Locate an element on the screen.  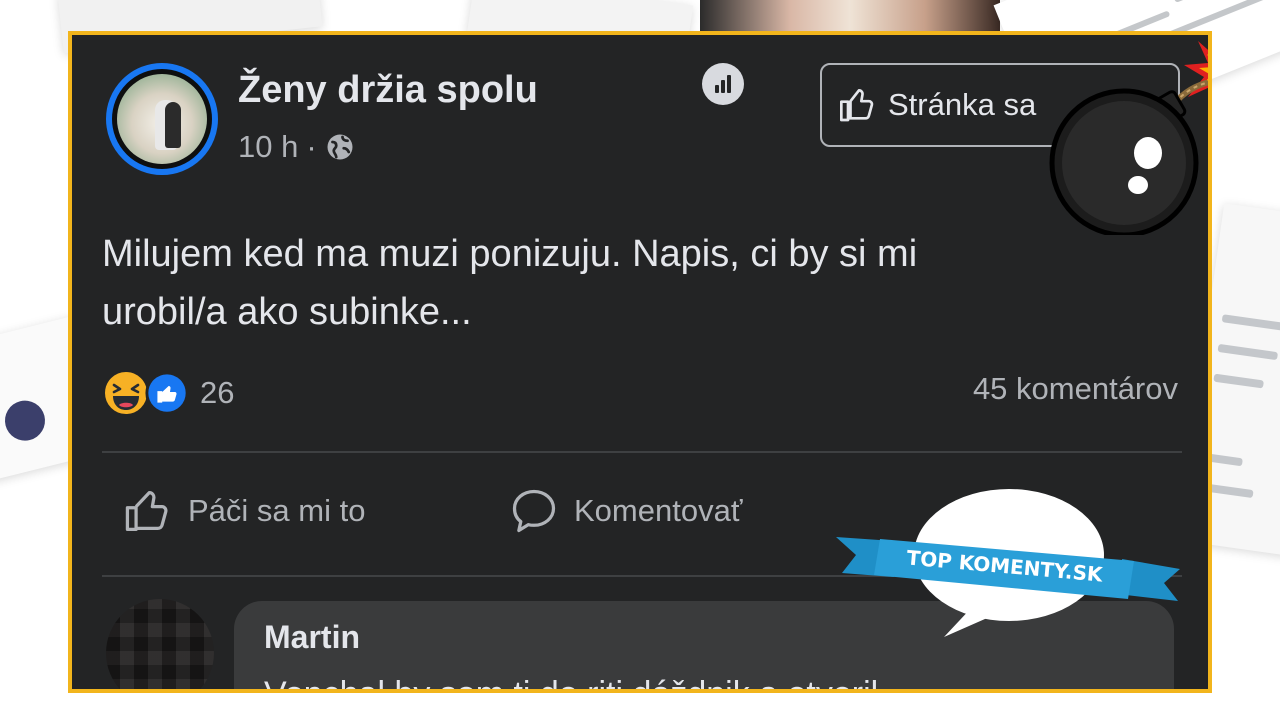
reaction-count: 26 is located at coordinates (217, 392).